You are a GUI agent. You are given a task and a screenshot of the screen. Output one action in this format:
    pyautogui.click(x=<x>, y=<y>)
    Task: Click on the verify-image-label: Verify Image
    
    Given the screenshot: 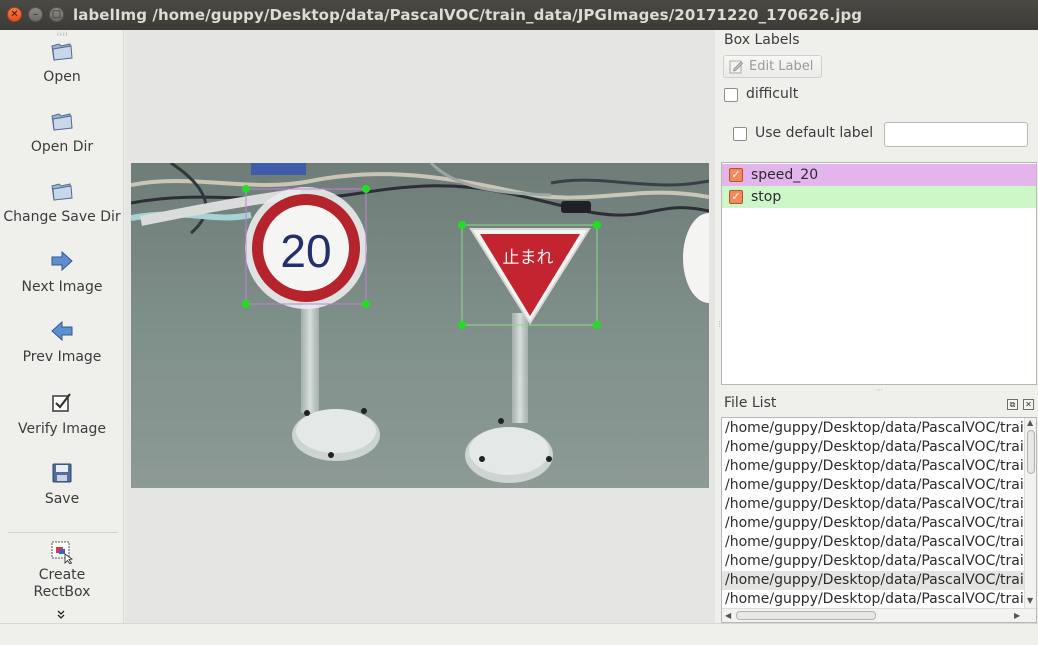 What is the action you would take?
    pyautogui.click(x=61, y=429)
    